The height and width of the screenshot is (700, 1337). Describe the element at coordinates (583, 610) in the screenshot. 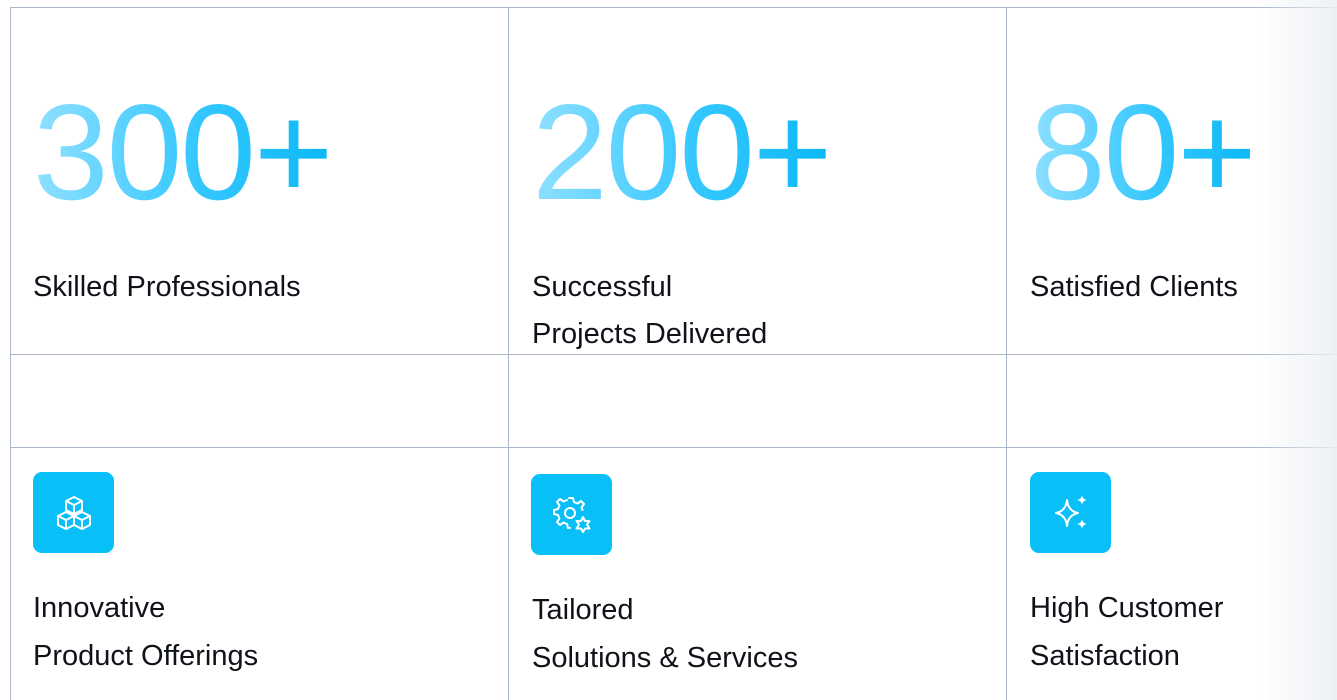

I see `feature-label-line: Tailored` at that location.